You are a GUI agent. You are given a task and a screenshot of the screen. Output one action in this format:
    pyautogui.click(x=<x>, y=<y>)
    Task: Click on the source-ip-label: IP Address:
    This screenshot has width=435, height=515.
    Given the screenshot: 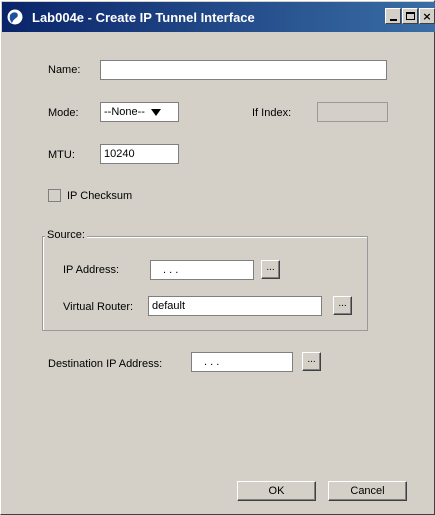 What is the action you would take?
    pyautogui.click(x=91, y=270)
    